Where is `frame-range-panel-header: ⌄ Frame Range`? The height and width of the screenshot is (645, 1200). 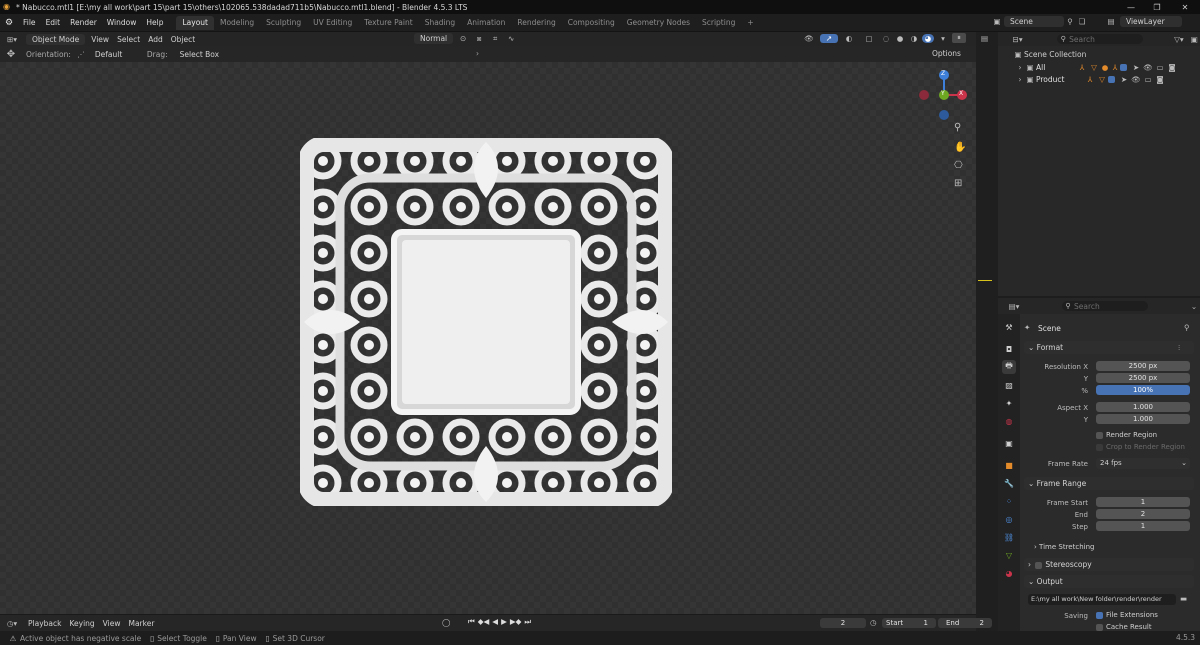
frame-range-panel-header: ⌄ Frame Range is located at coordinates (1109, 483).